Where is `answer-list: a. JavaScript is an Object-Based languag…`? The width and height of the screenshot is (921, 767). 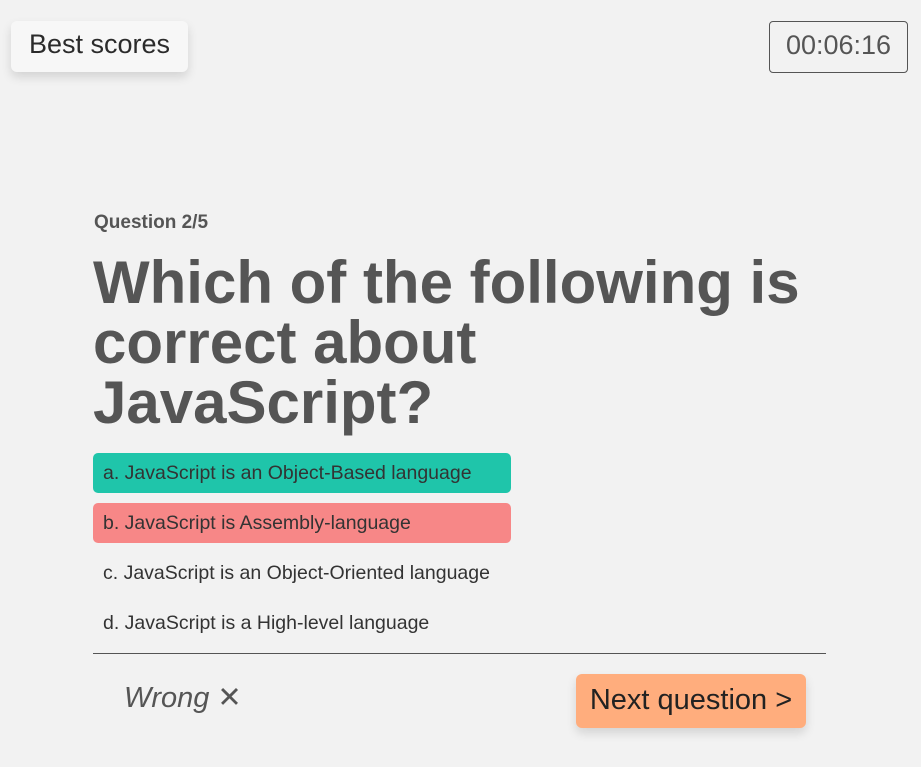 answer-list: a. JavaScript is an Object-Based languag… is located at coordinates (302, 553).